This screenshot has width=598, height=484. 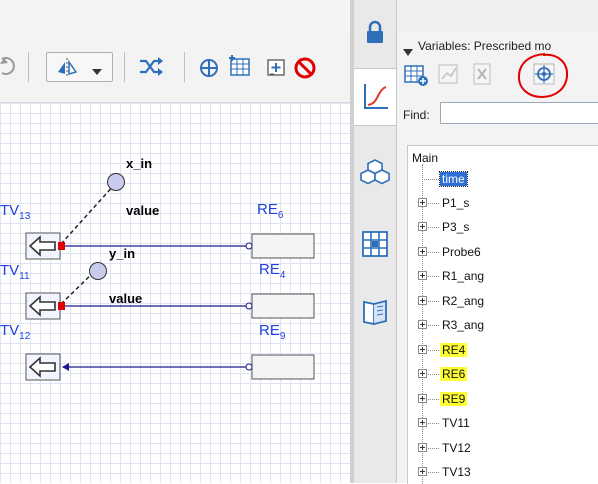 I want to click on tree-item-p3-s: P3_s, so click(x=508, y=228).